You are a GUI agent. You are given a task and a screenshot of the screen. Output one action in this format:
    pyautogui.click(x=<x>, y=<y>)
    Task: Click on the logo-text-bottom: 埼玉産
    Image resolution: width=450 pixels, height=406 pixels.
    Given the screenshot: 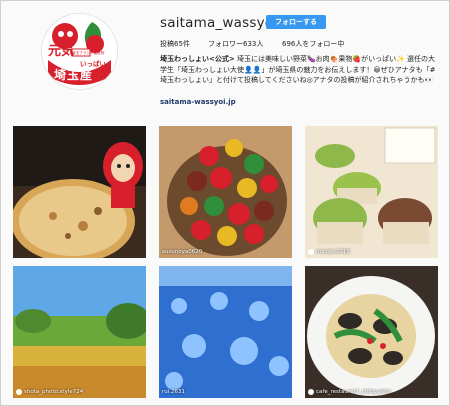 What is the action you would take?
    pyautogui.click(x=74, y=75)
    